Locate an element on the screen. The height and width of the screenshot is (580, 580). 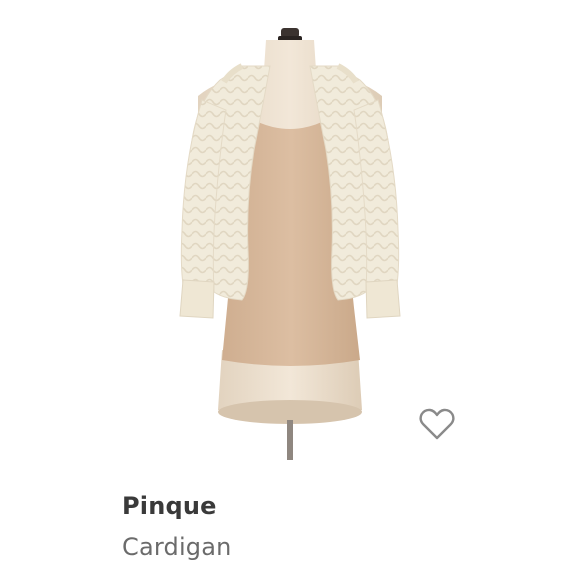
heart-outline-icon is located at coordinates (437, 424).